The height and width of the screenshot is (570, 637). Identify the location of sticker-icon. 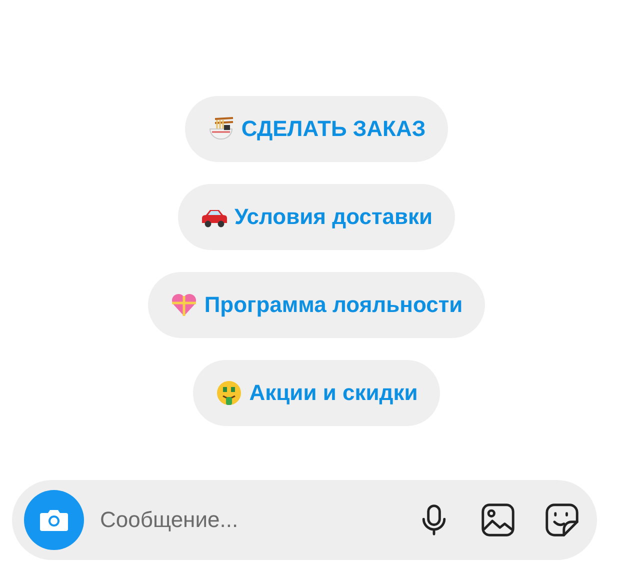
(562, 520).